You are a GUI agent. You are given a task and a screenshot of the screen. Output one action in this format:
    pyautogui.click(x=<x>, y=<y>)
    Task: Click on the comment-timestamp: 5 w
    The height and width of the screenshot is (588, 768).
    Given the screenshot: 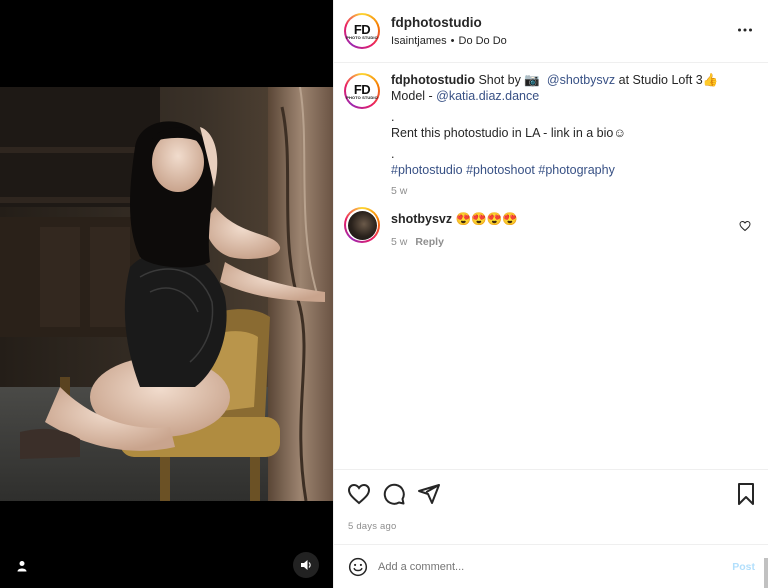 What is the action you would take?
    pyautogui.click(x=399, y=242)
    